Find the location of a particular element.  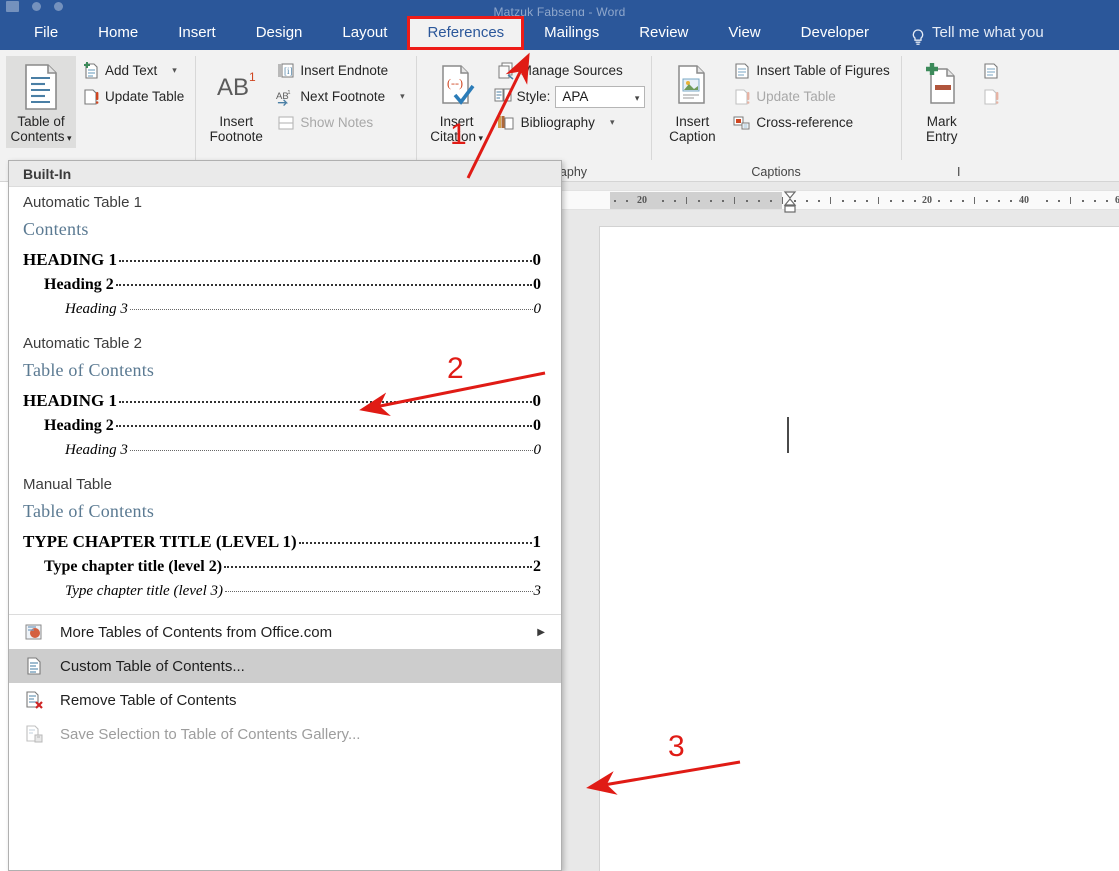

menu-item-more-tables-of-contents-from-office-com: More Tables of Contents from Office.com ▶ is located at coordinates (285, 632).